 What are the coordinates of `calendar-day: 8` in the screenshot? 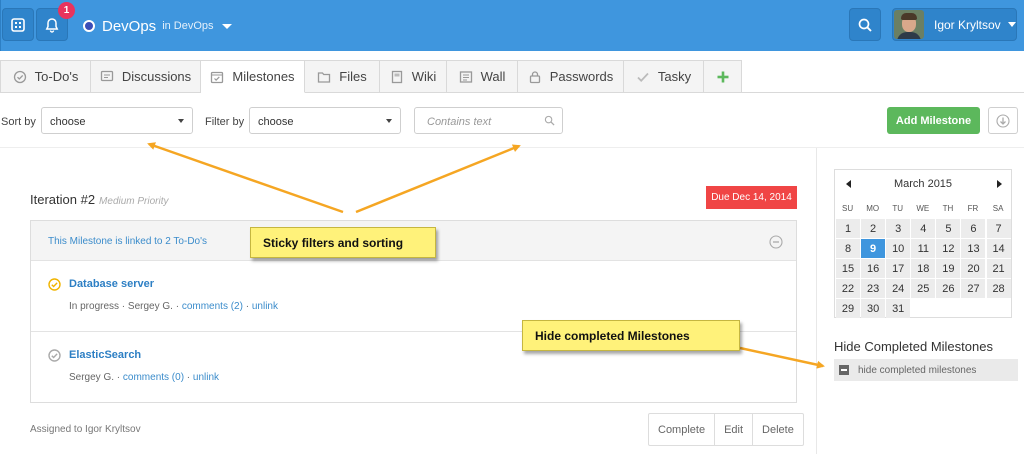 It's located at (848, 248).